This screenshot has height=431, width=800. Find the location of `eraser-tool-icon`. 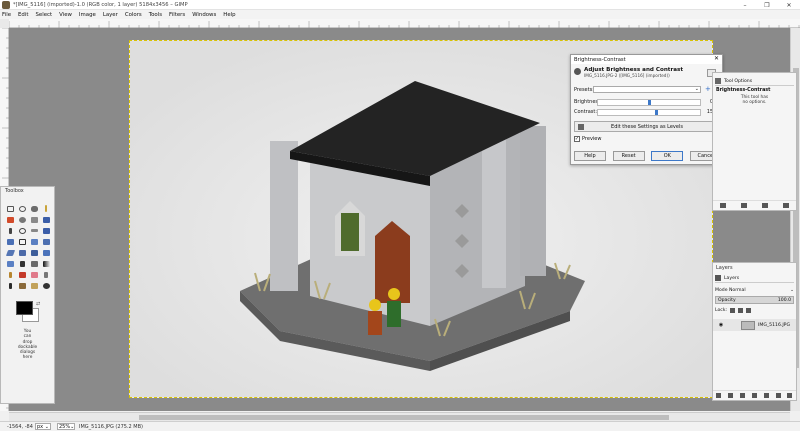

eraser-tool-icon is located at coordinates (34, 274).